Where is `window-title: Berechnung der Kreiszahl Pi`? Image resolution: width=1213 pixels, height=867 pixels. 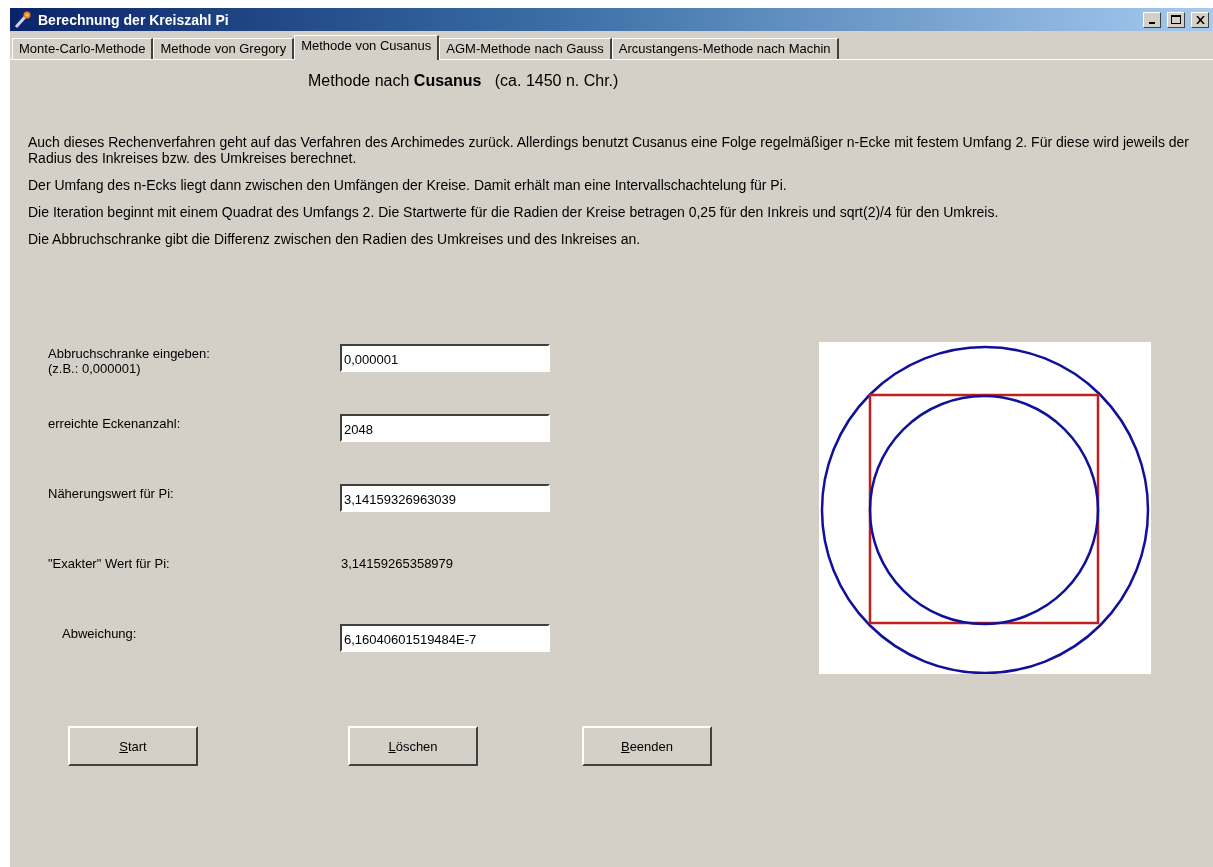
window-title: Berechnung der Kreiszahl Pi is located at coordinates (134, 19).